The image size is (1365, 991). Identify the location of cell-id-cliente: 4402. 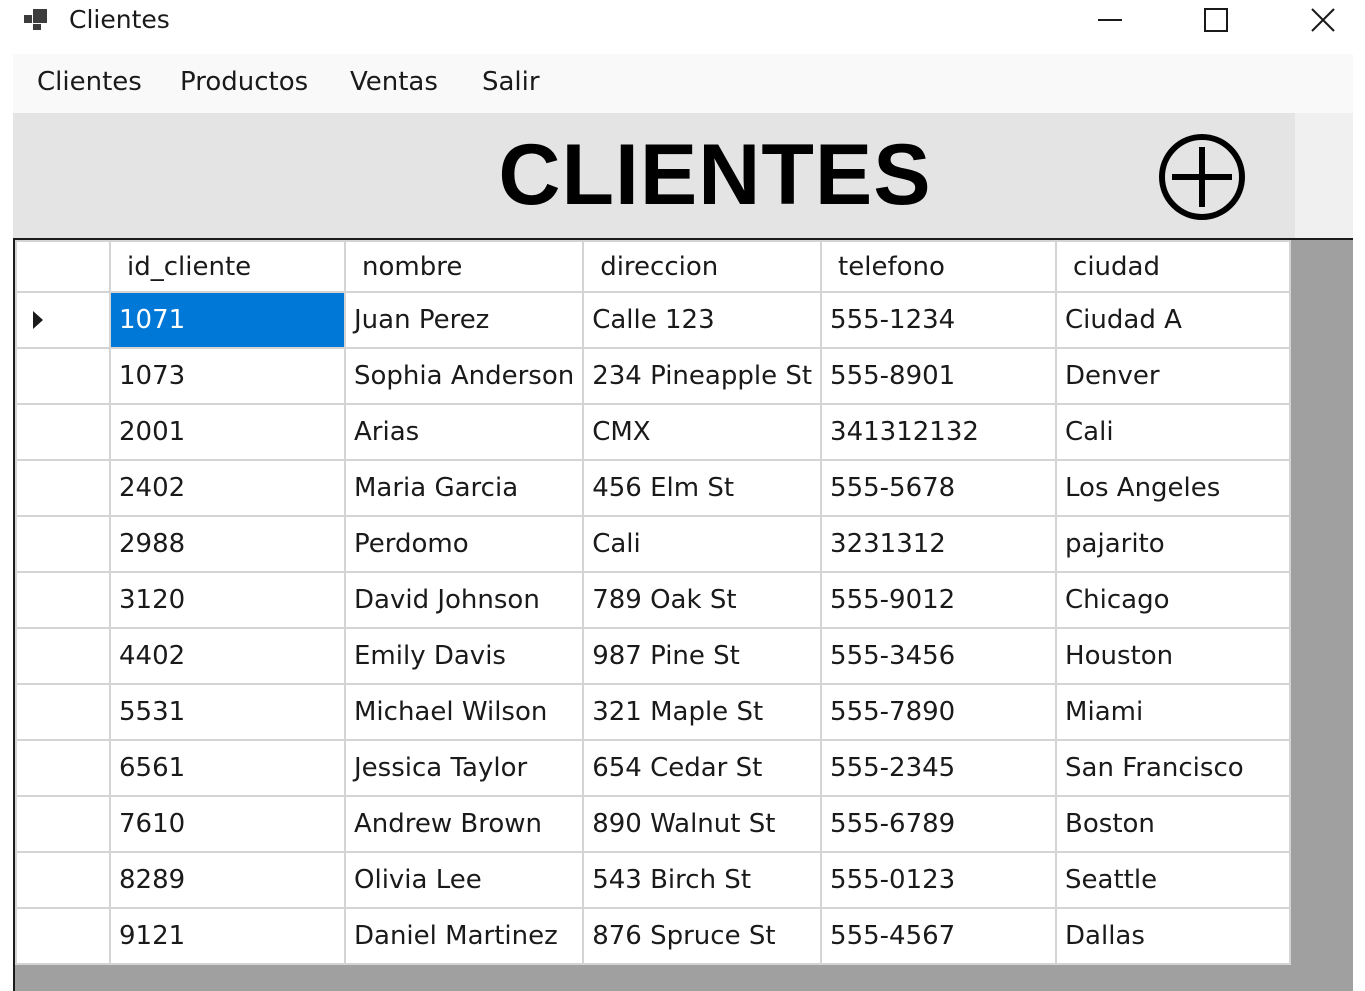
(227, 656).